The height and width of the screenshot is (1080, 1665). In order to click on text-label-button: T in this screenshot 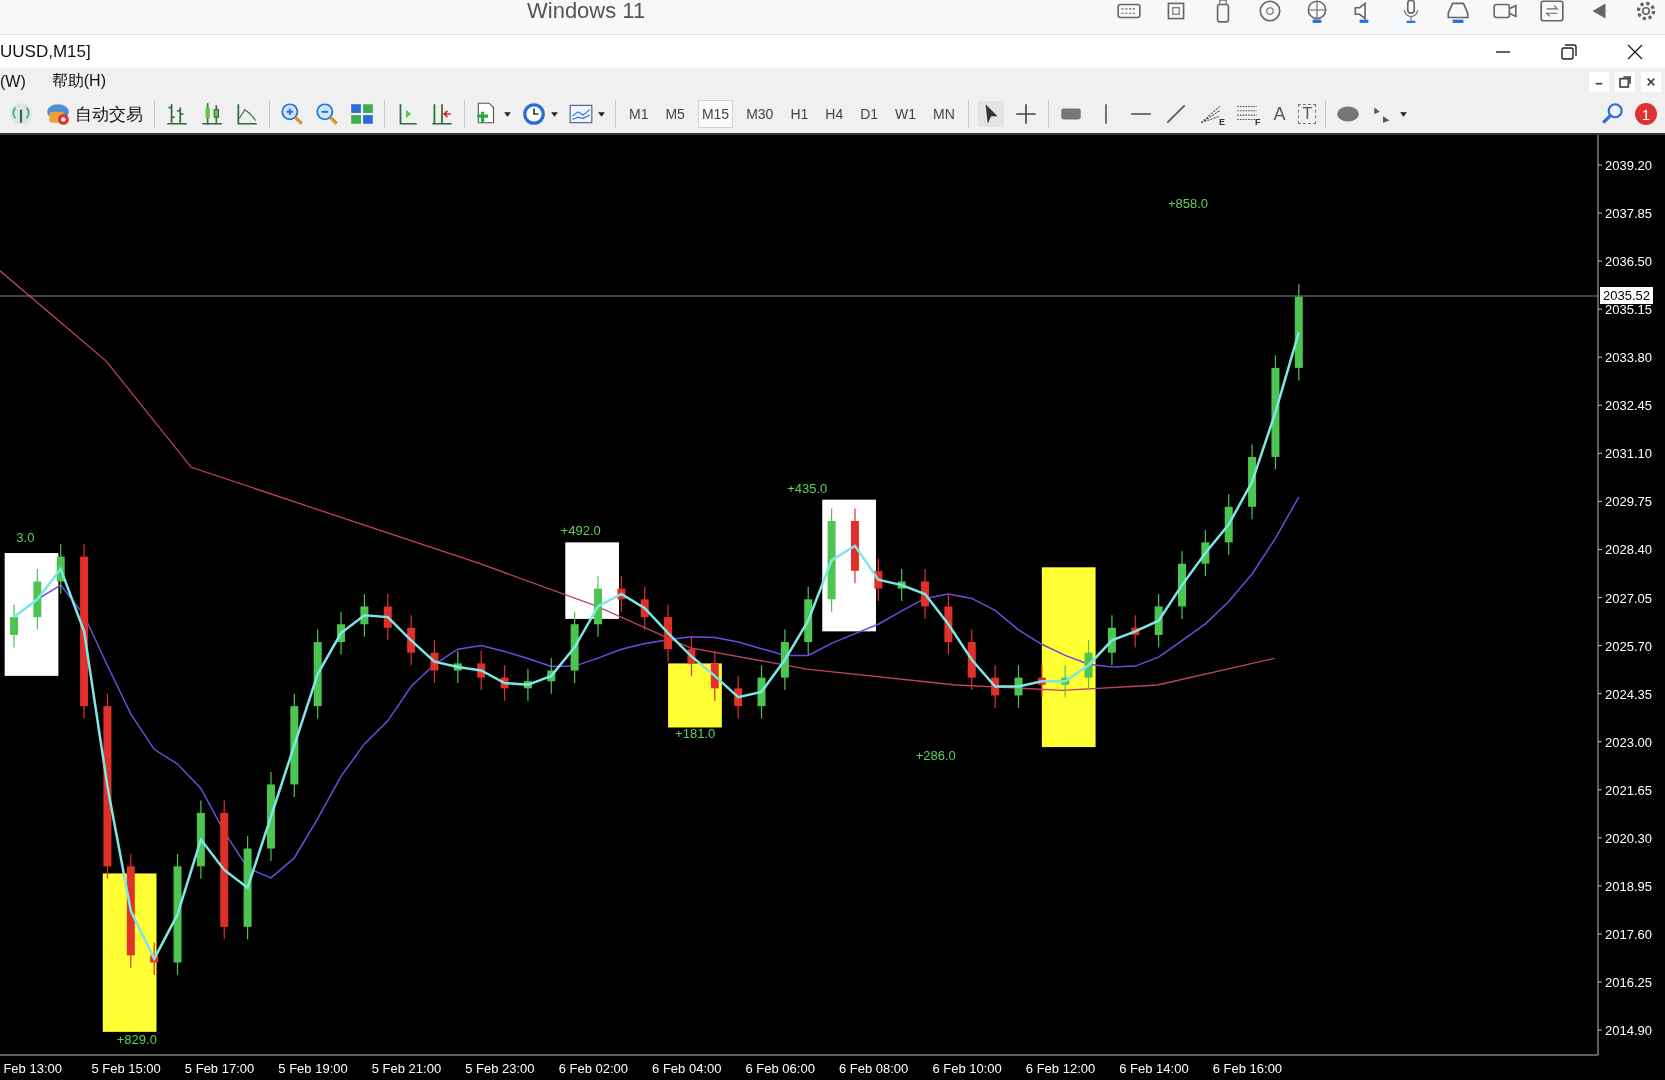, I will do `click(1307, 114)`.